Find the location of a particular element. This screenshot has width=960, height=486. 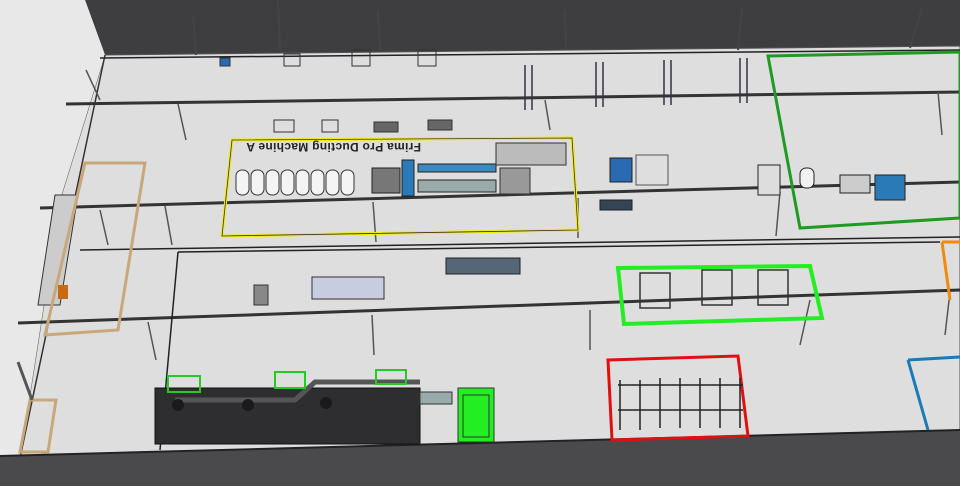

machine-zone-label: Frima Pro Ducting Machine A is located at coordinates (334, 147).